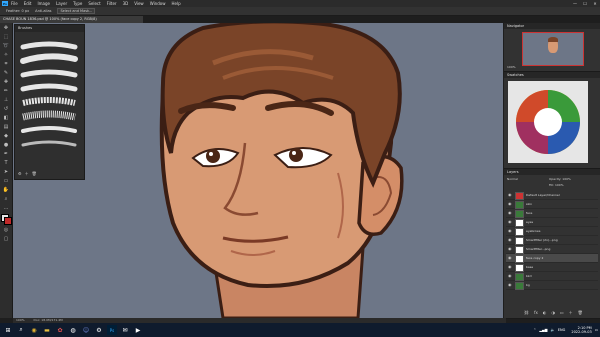 The image size is (600, 337). What do you see at coordinates (21, 330) in the screenshot?
I see `search-icon: ⌕` at bounding box center [21, 330].